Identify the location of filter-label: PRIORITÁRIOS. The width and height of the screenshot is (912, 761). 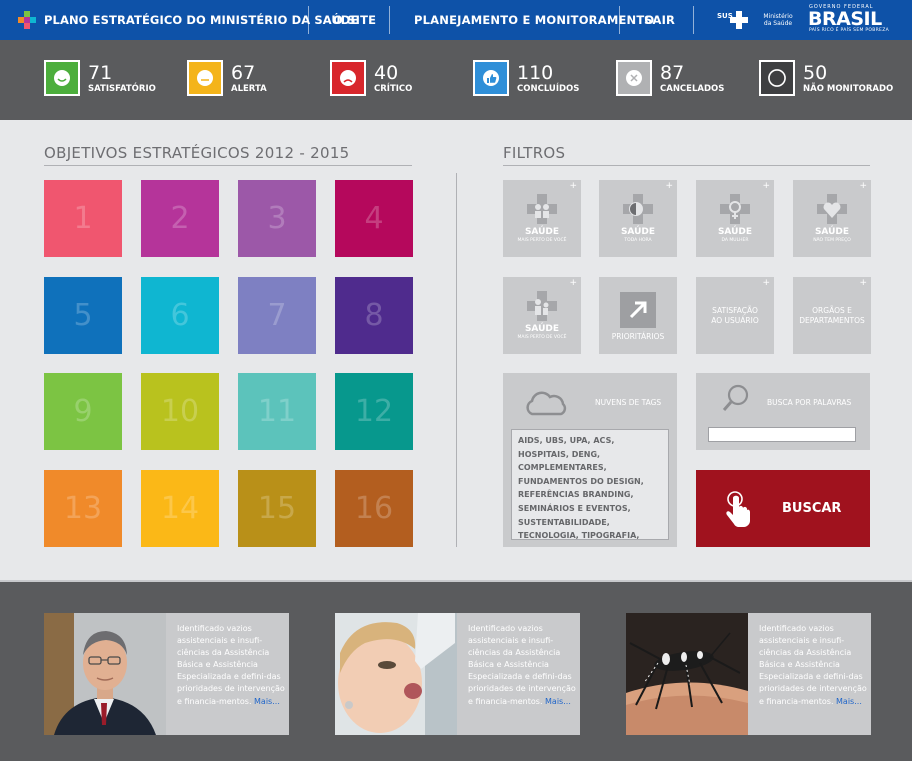
(638, 336).